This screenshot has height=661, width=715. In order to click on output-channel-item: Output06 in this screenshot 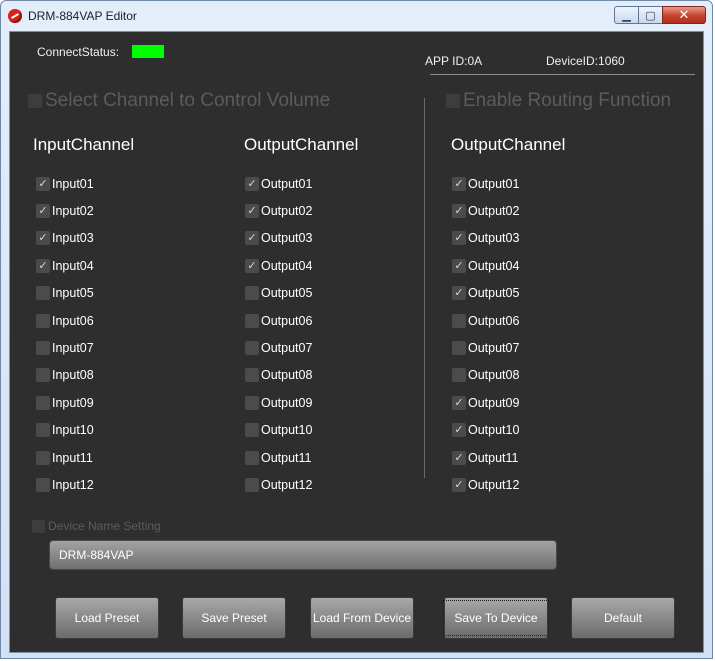, I will do `click(278, 320)`.